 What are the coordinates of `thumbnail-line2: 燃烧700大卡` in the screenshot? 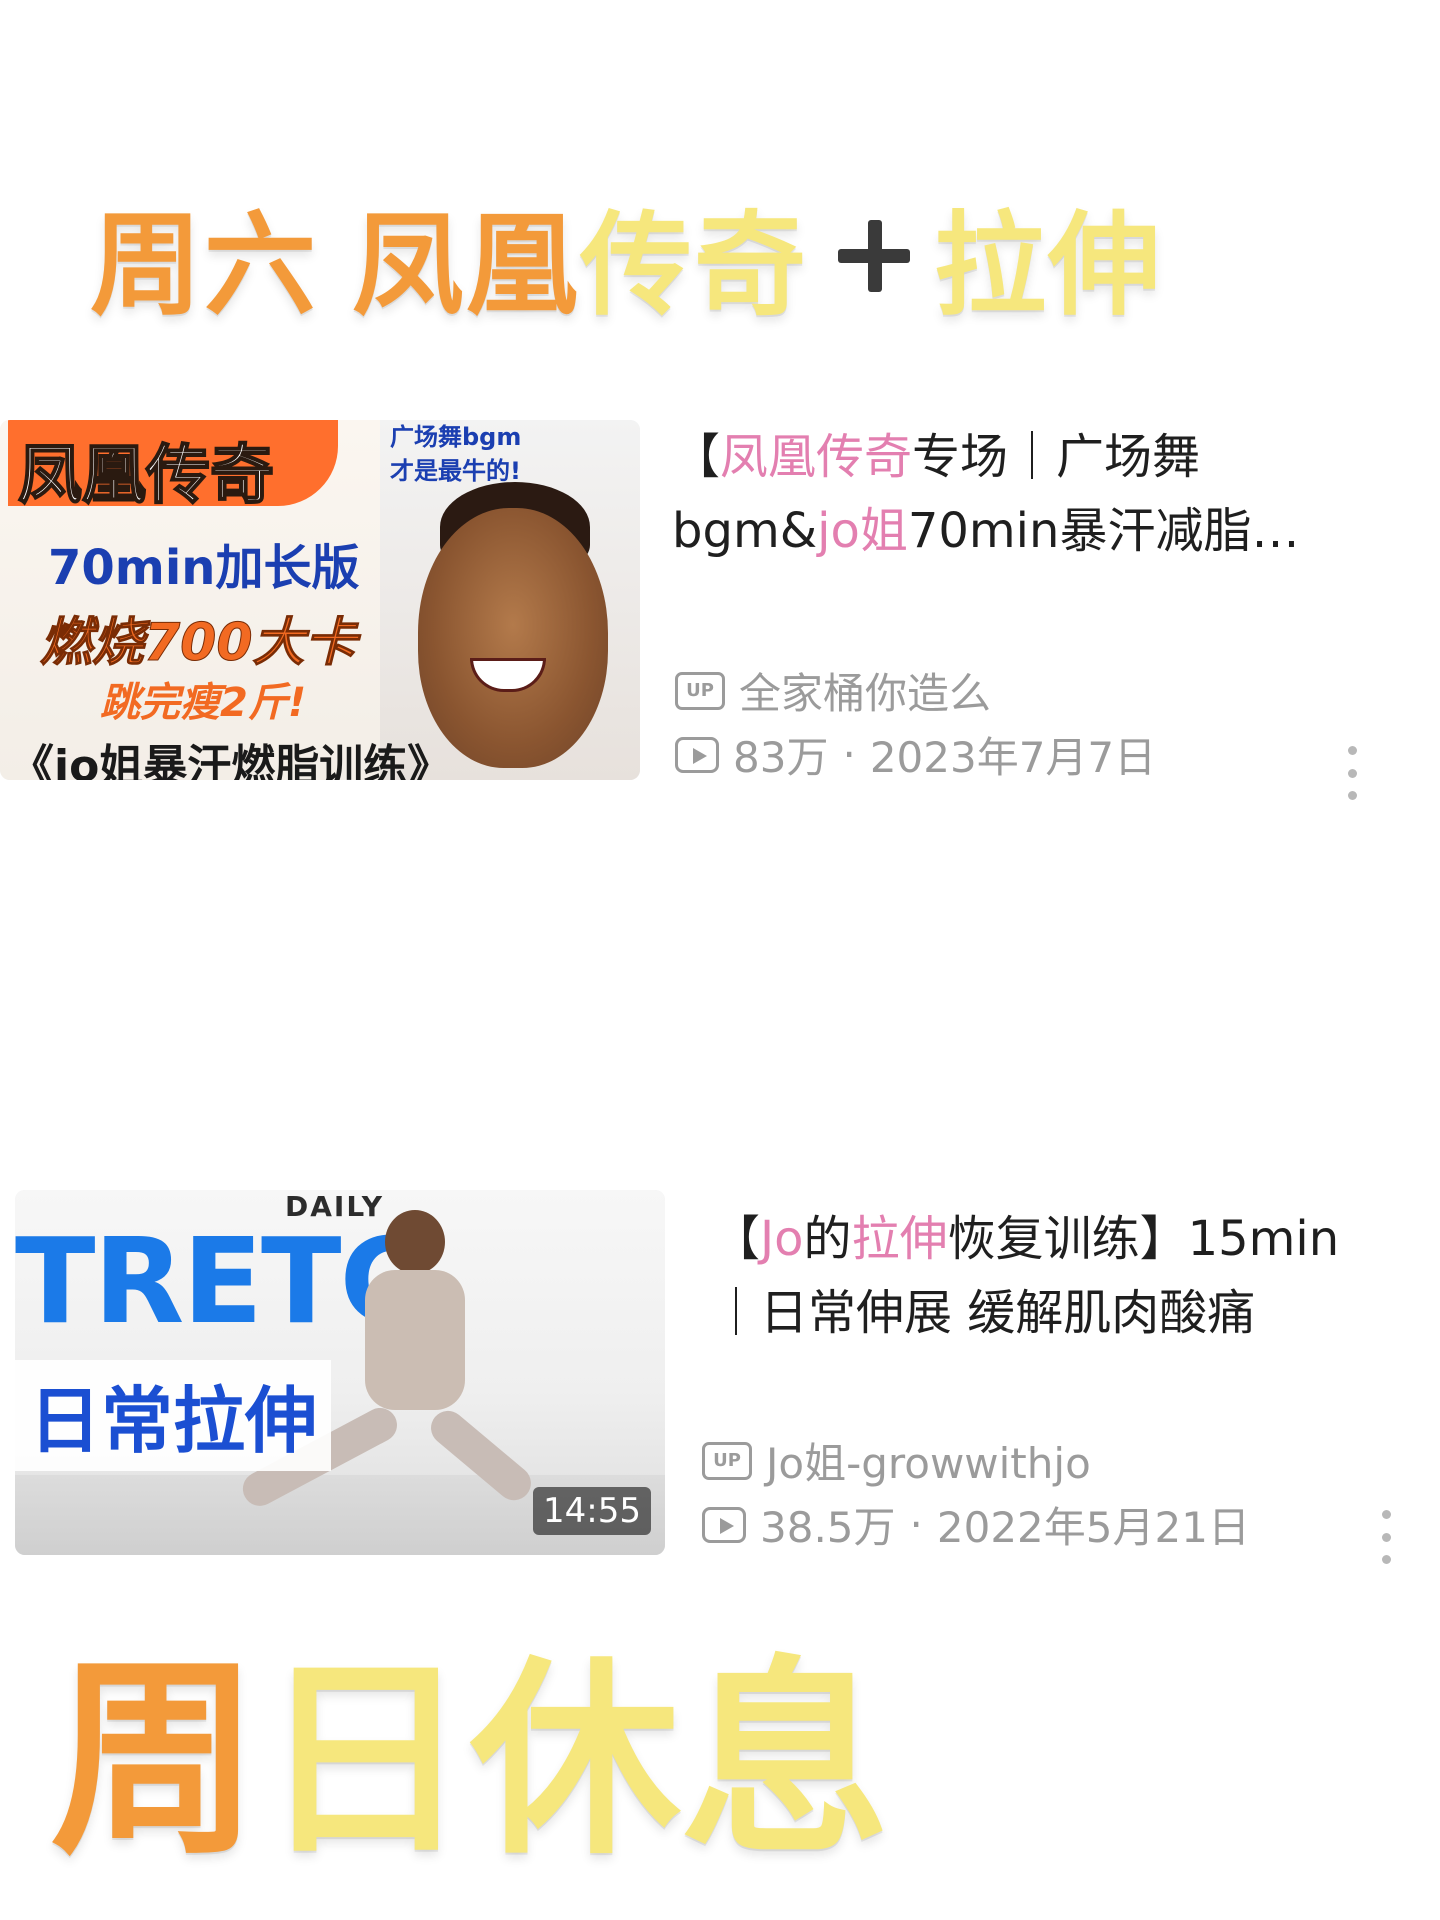 It's located at (199, 643).